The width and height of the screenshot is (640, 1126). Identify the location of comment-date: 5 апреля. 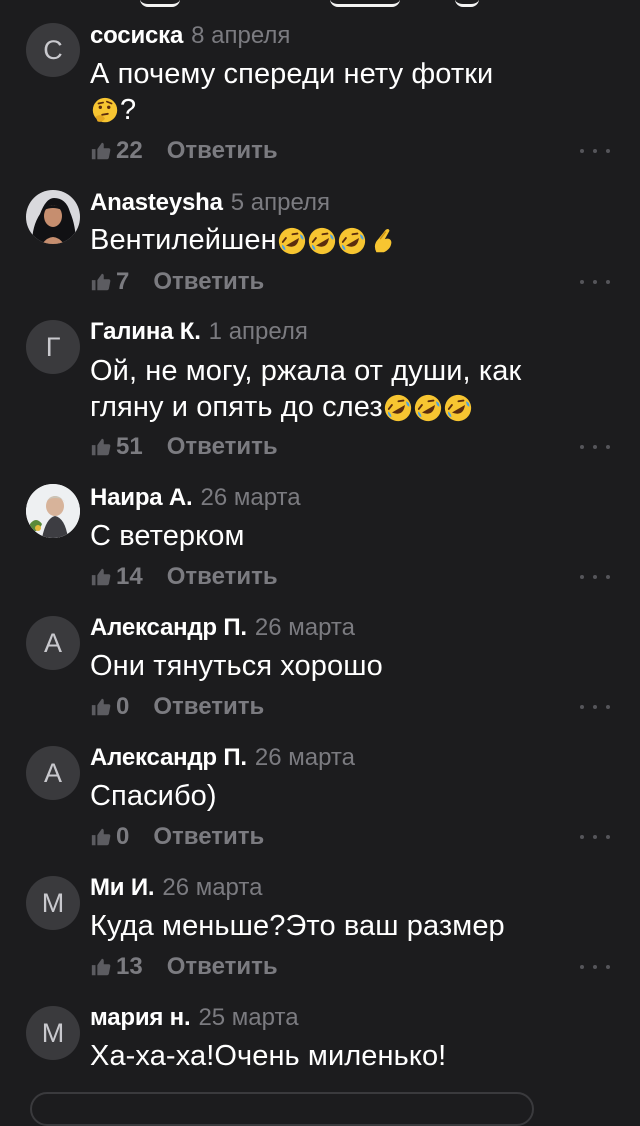
(280, 202).